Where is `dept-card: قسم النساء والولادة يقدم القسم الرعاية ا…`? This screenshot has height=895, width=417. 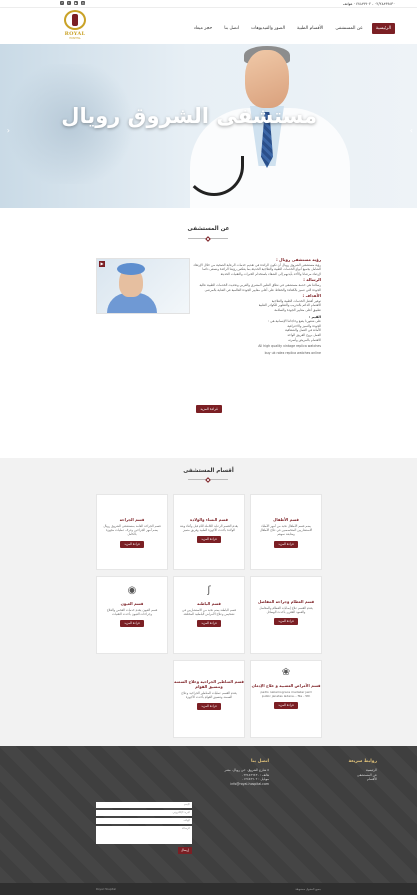 dept-card: قسم النساء والولادة يقدم القسم الرعاية ا… is located at coordinates (209, 532).